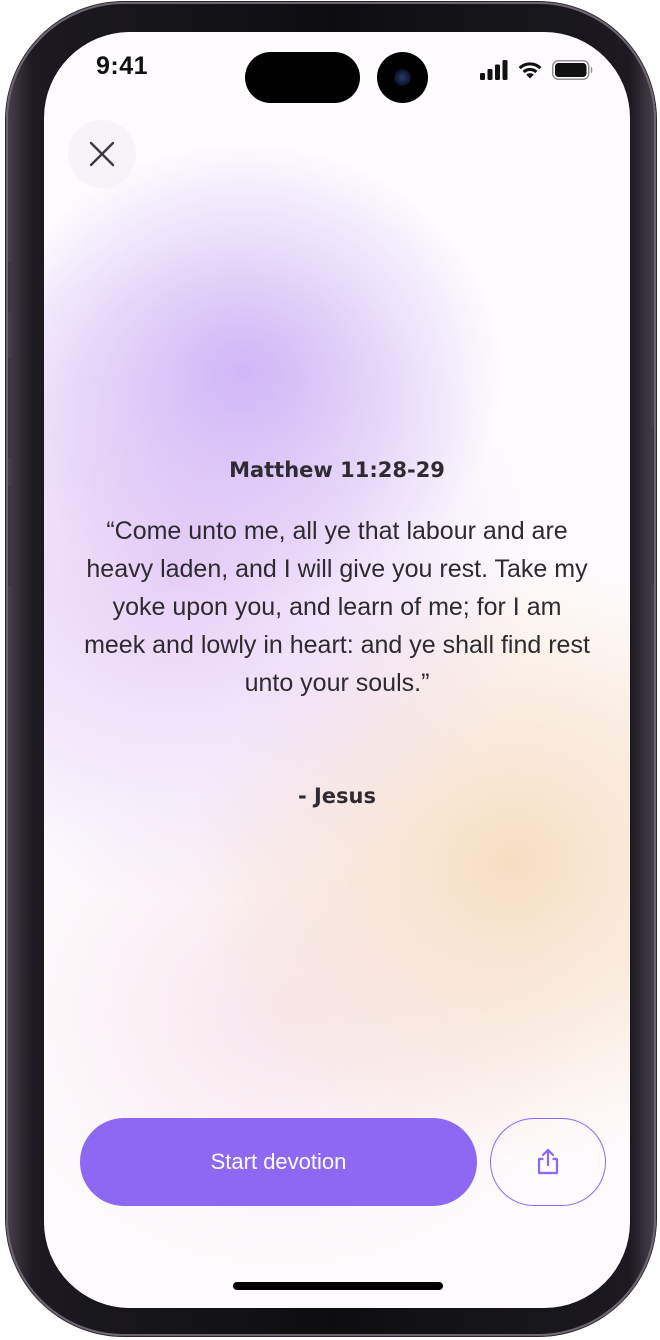 The width and height of the screenshot is (660, 1340). Describe the element at coordinates (402, 77) in the screenshot. I see `front-camera` at that location.